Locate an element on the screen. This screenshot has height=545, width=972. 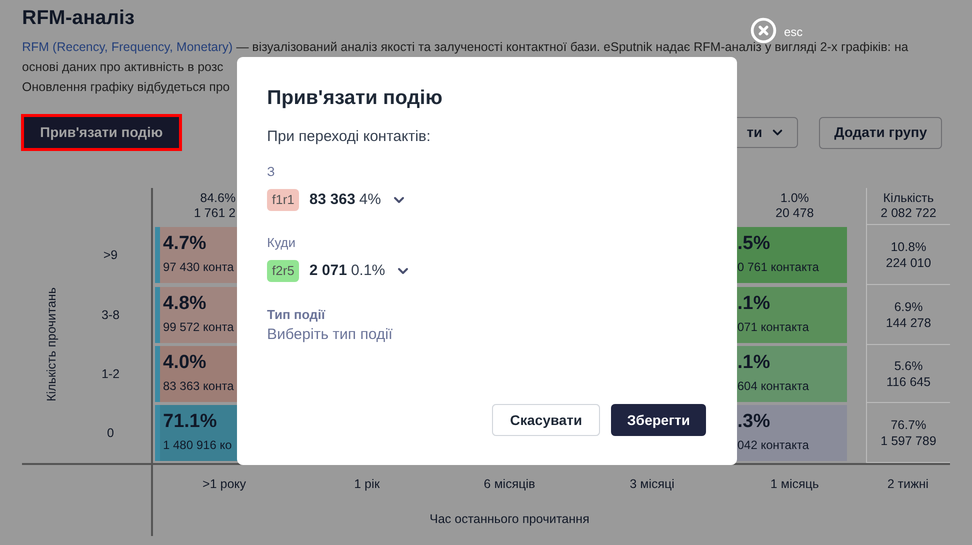
cell-contacts: 071 контакта is located at coordinates (773, 327).